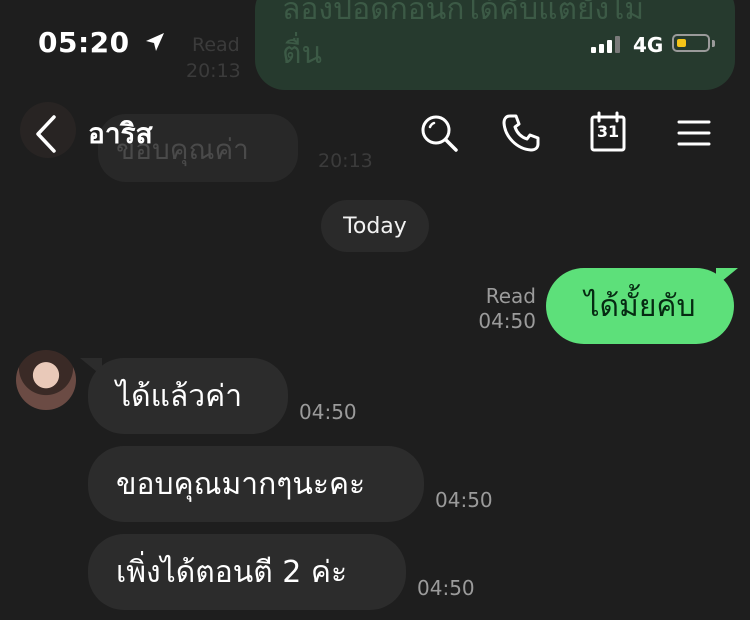 This screenshot has width=750, height=620. I want to click on status-time: 05:20, so click(102, 42).